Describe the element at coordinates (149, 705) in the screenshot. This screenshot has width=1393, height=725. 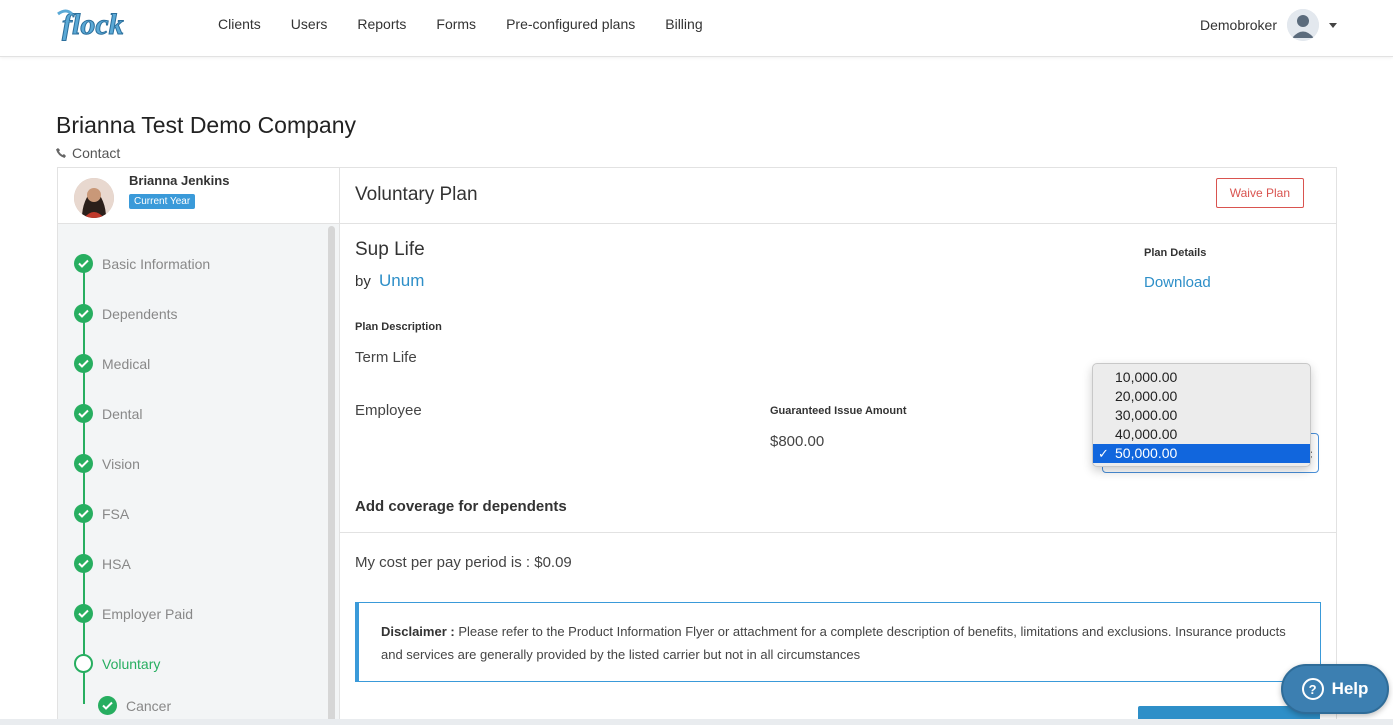
I see `sidebar-item-label: Cancer` at that location.